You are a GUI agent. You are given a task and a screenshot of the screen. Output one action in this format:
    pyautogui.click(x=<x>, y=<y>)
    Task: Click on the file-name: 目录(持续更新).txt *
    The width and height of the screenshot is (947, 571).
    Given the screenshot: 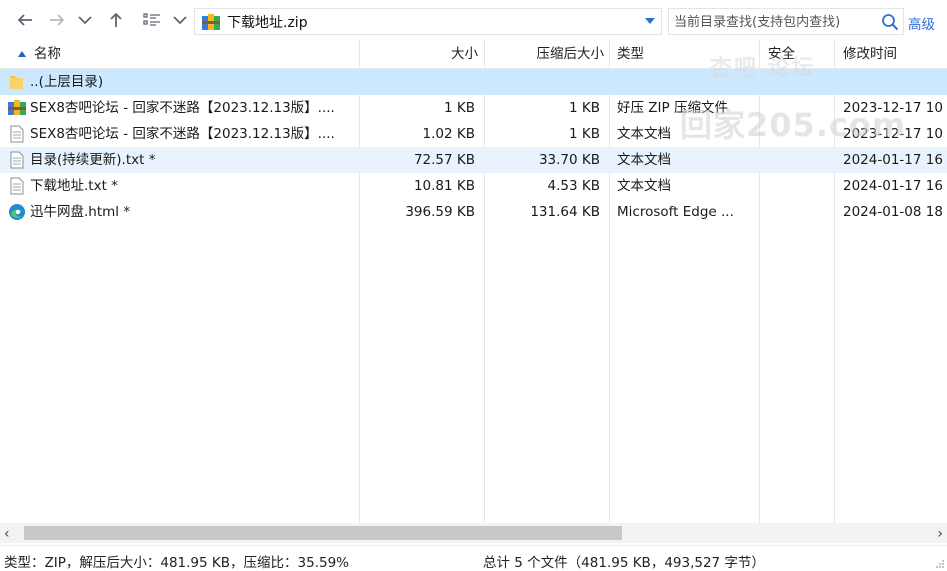 What is the action you would take?
    pyautogui.click(x=93, y=160)
    